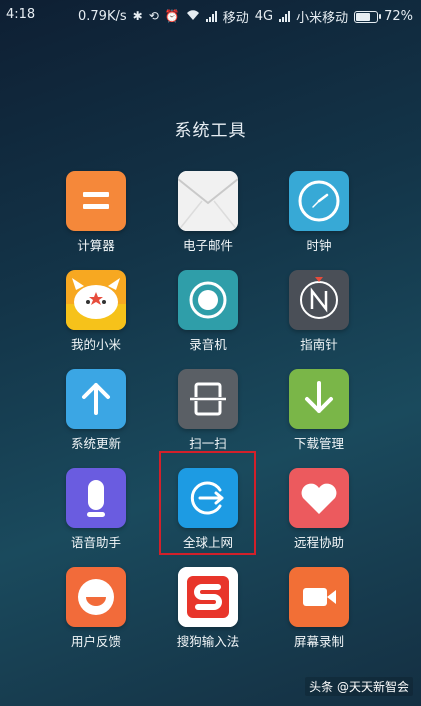  What do you see at coordinates (95, 641) in the screenshot?
I see `app-label: 用户反馈` at bounding box center [95, 641].